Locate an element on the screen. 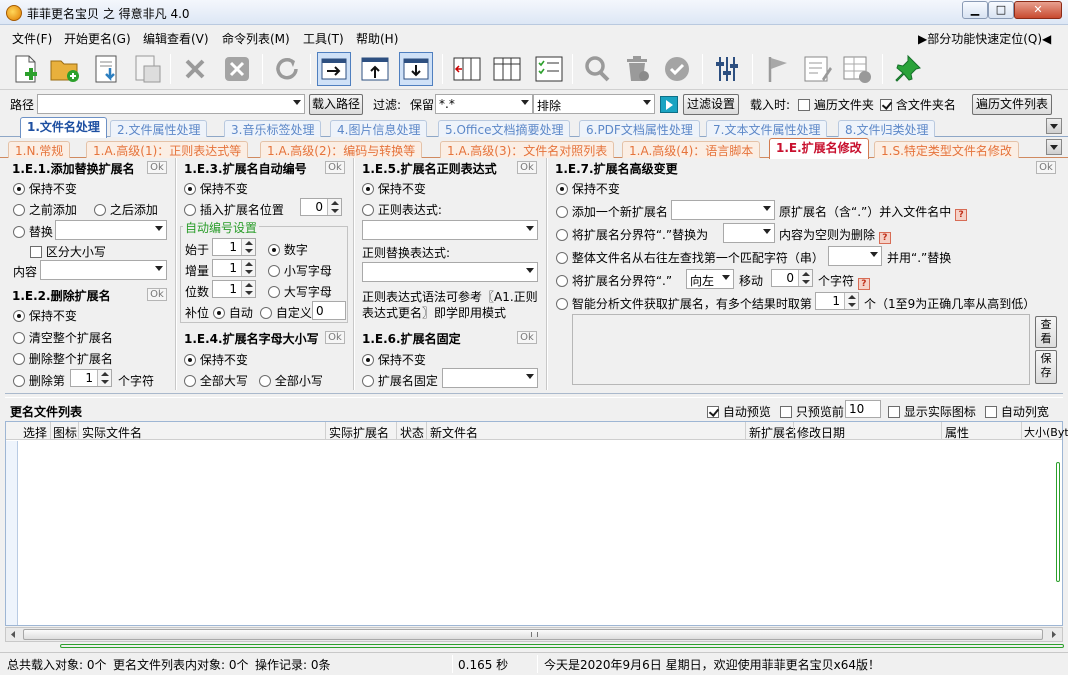 The image size is (1068, 675). move-up-icon is located at coordinates (375, 69).